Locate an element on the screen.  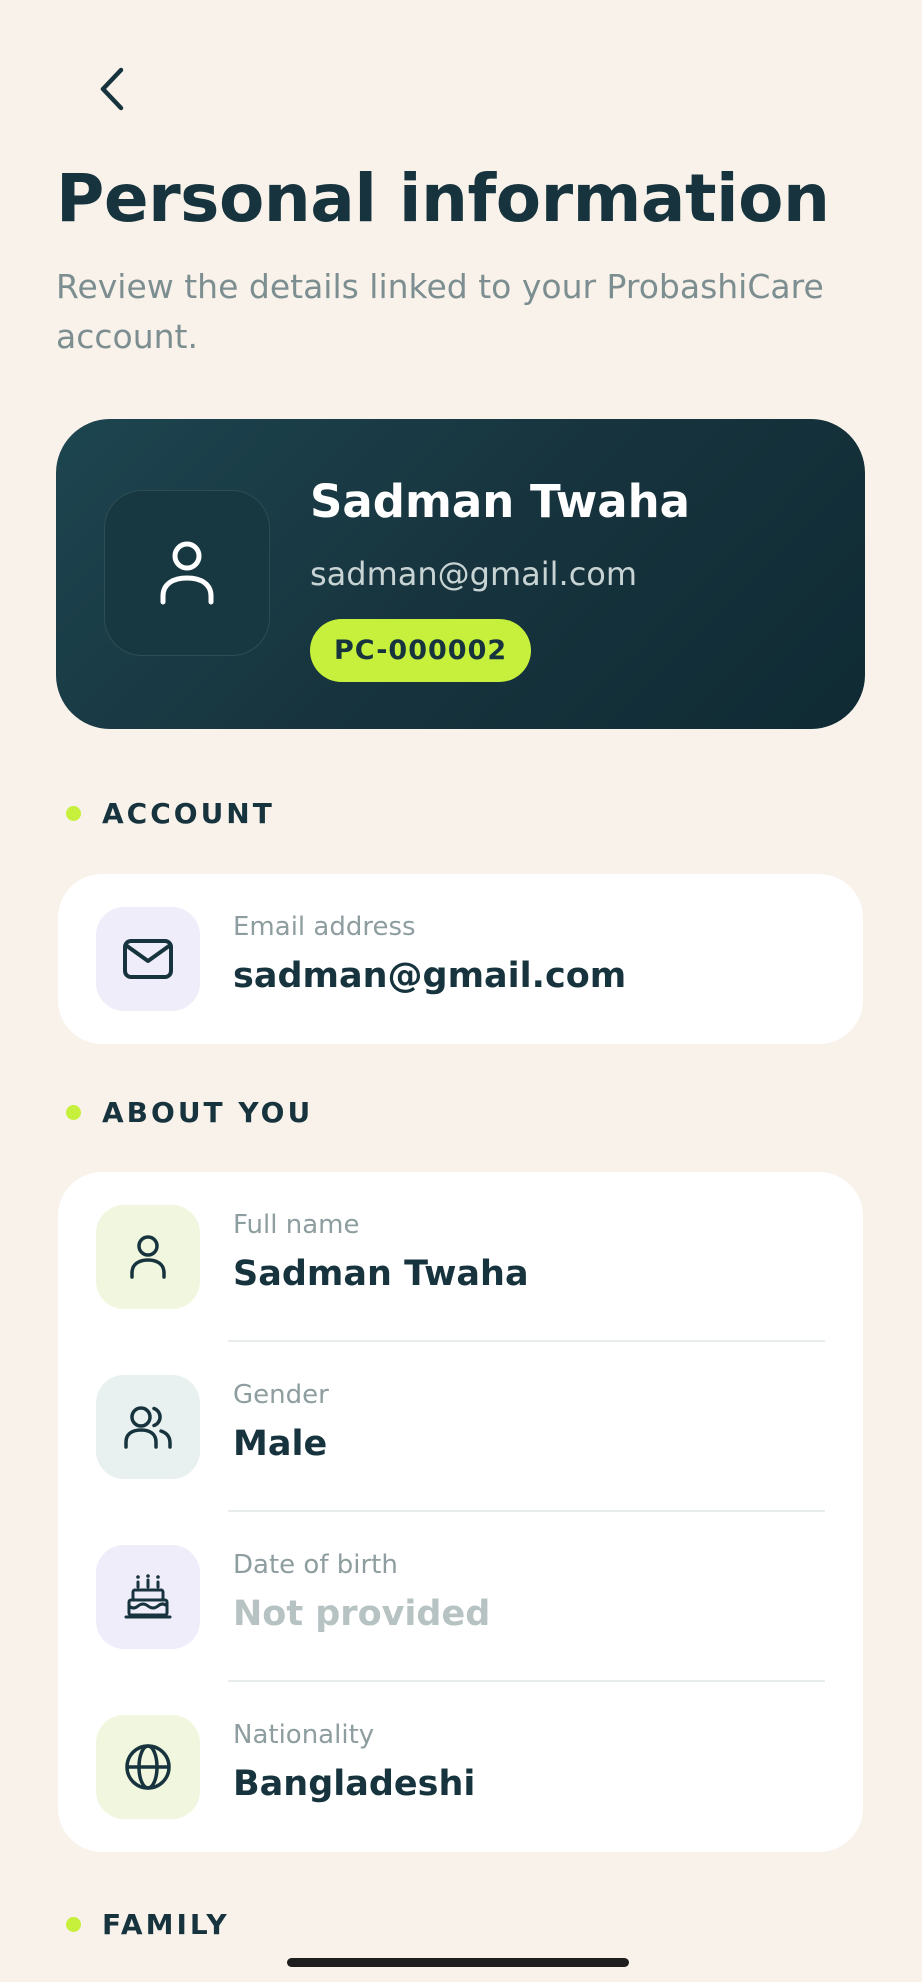
cake-icon-box is located at coordinates (148, 1597).